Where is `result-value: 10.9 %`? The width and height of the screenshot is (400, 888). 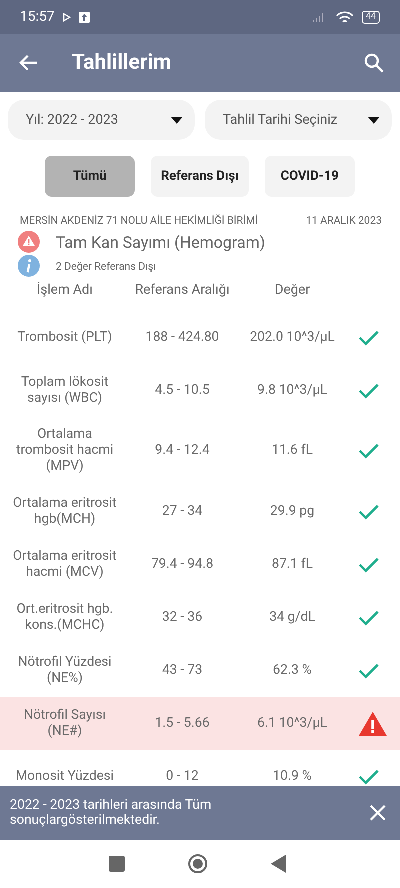
result-value: 10.9 % is located at coordinates (292, 776).